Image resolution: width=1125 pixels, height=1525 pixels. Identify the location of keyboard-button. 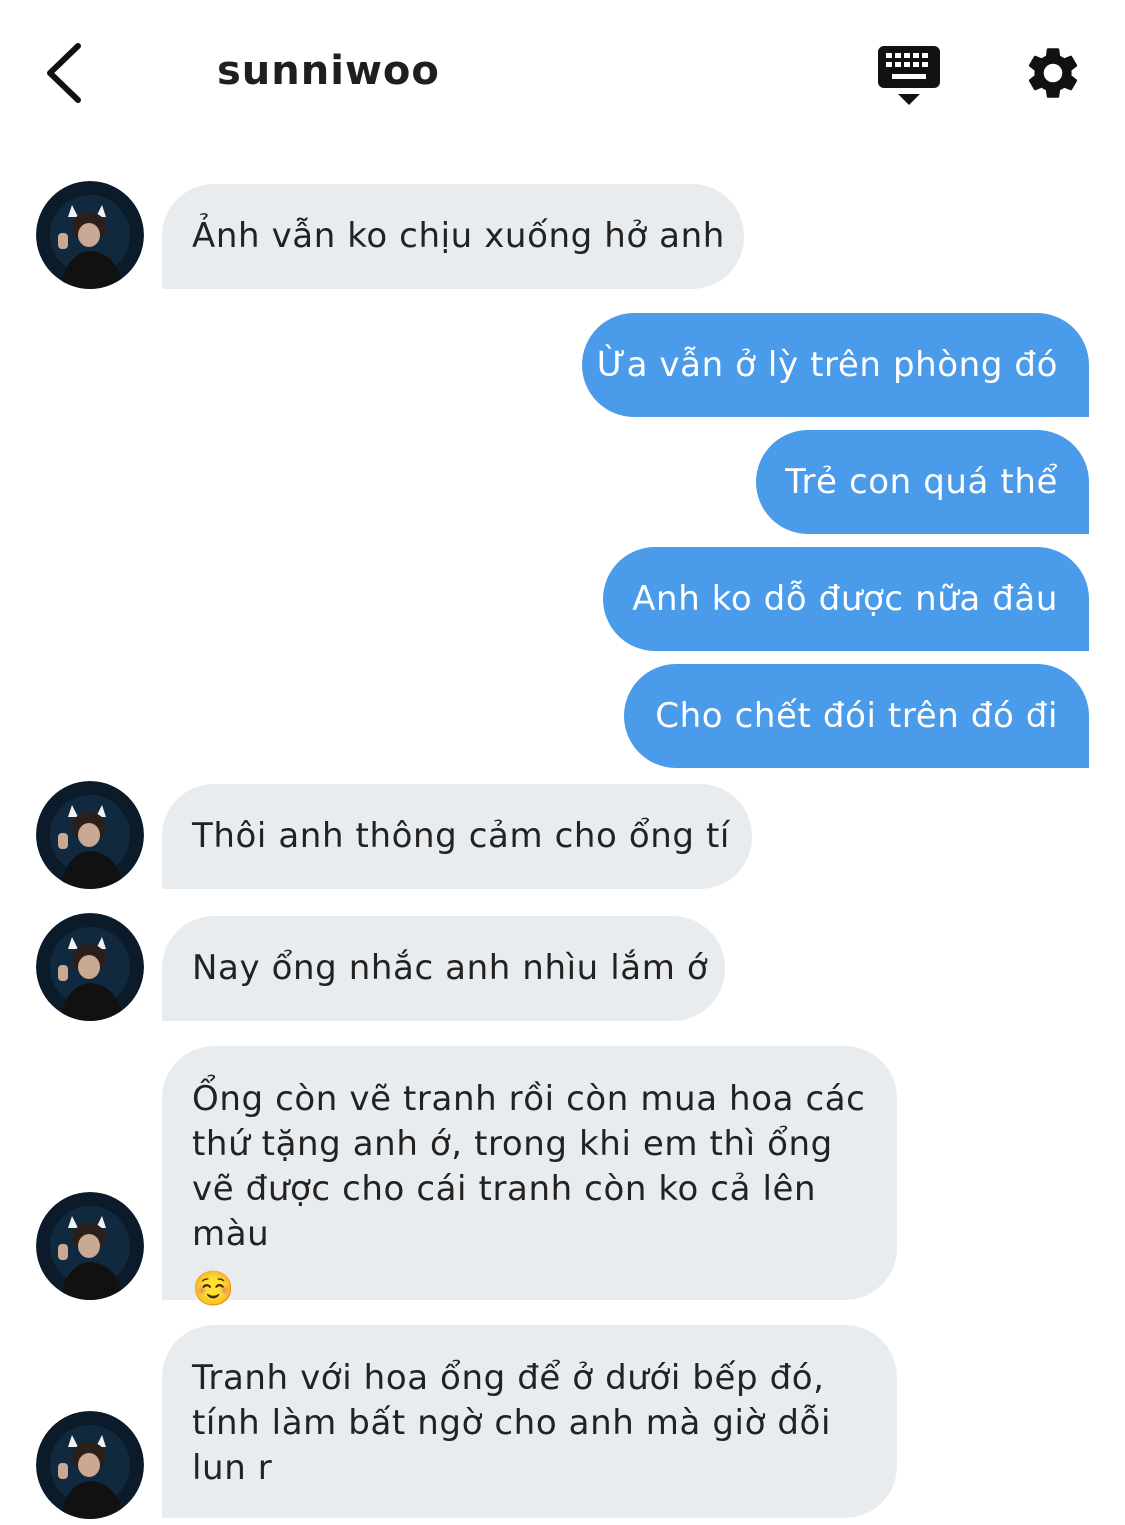
(909, 76).